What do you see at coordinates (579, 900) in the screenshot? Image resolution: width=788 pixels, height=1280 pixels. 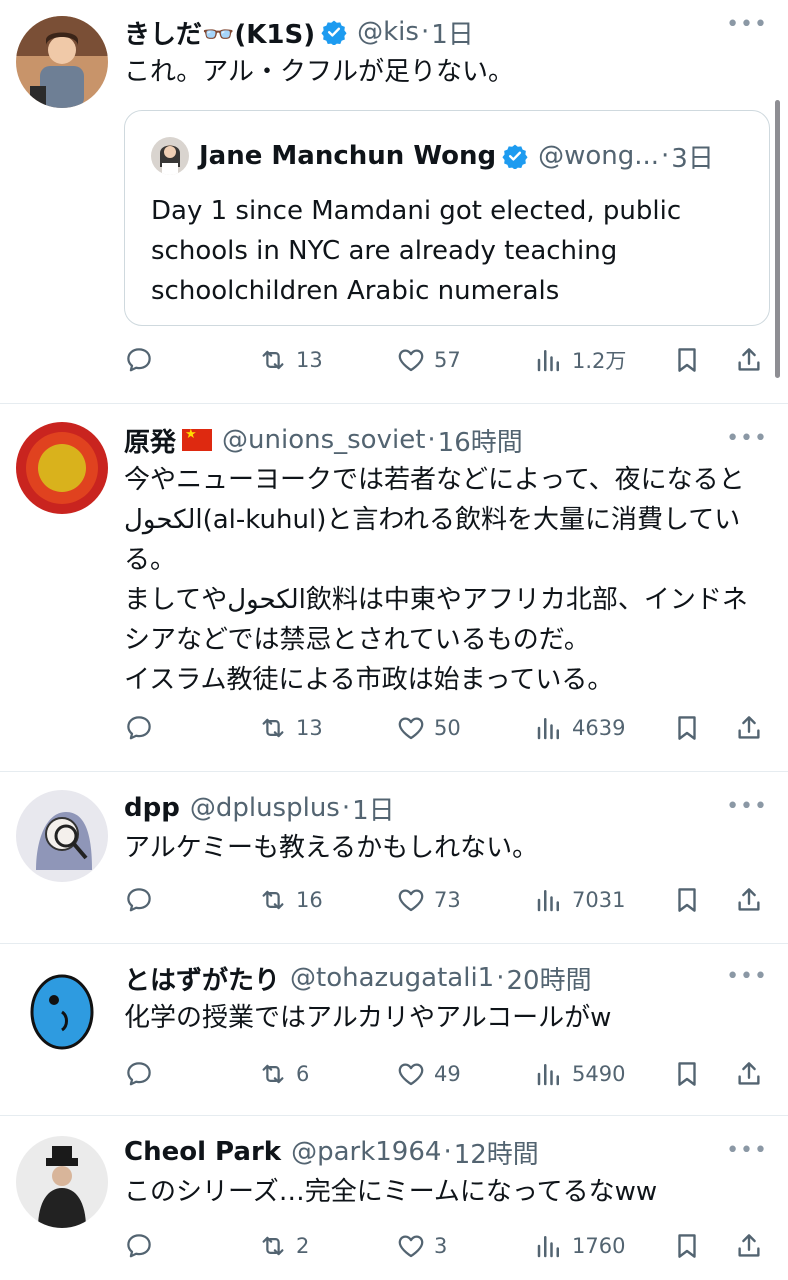 I see `views-button: 7031` at bounding box center [579, 900].